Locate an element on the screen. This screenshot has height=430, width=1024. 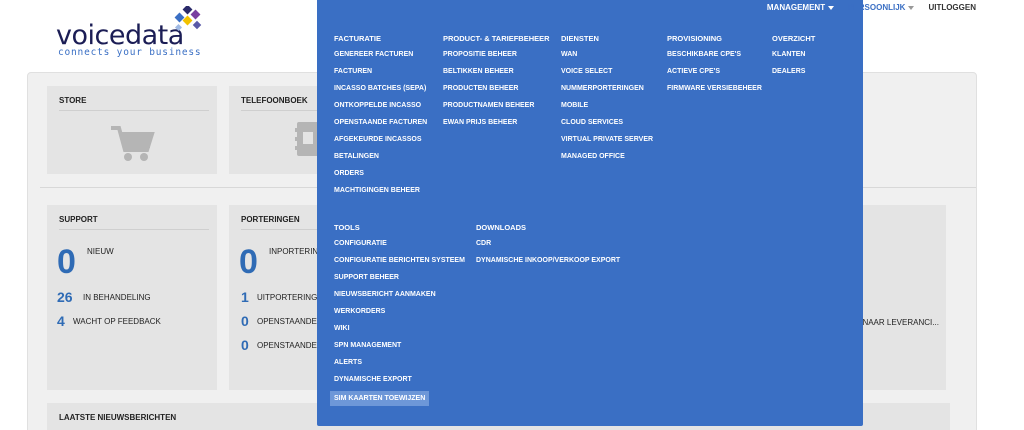
menu-item-werkorders: WERKORDERS is located at coordinates (399, 314).